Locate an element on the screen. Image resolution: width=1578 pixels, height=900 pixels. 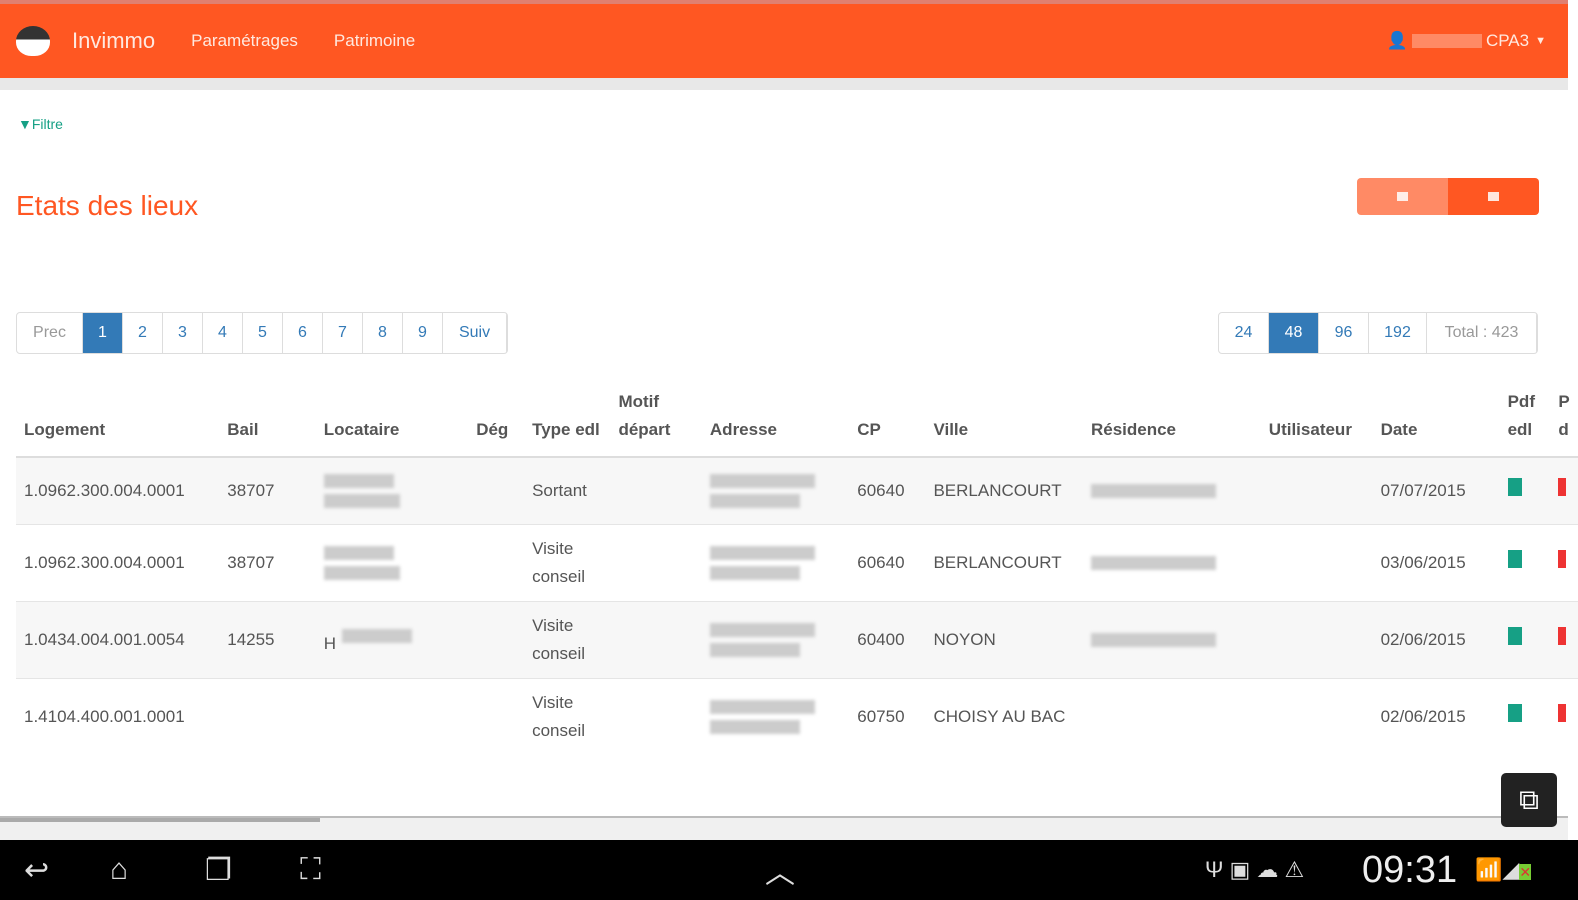
caret-down-icon: ▼ is located at coordinates (1540, 41).